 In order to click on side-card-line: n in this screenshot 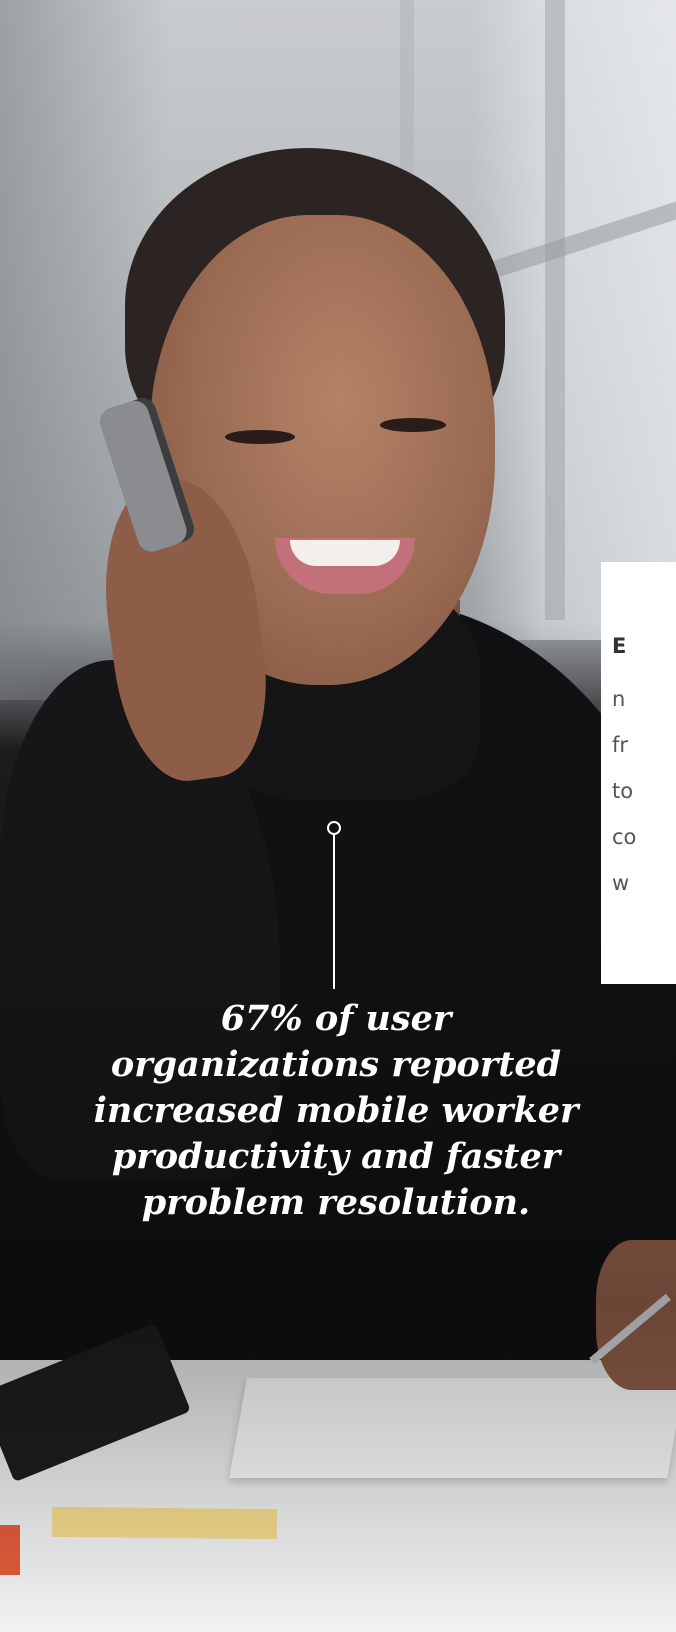, I will do `click(619, 699)`.